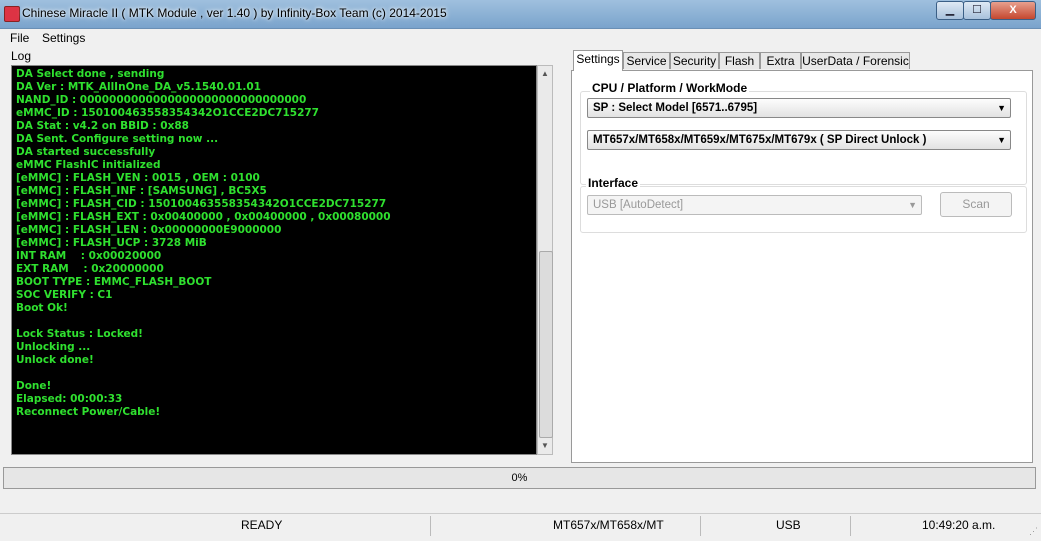 Image resolution: width=1041 pixels, height=541 pixels. I want to click on menu-bar: File Settings, so click(520, 38).